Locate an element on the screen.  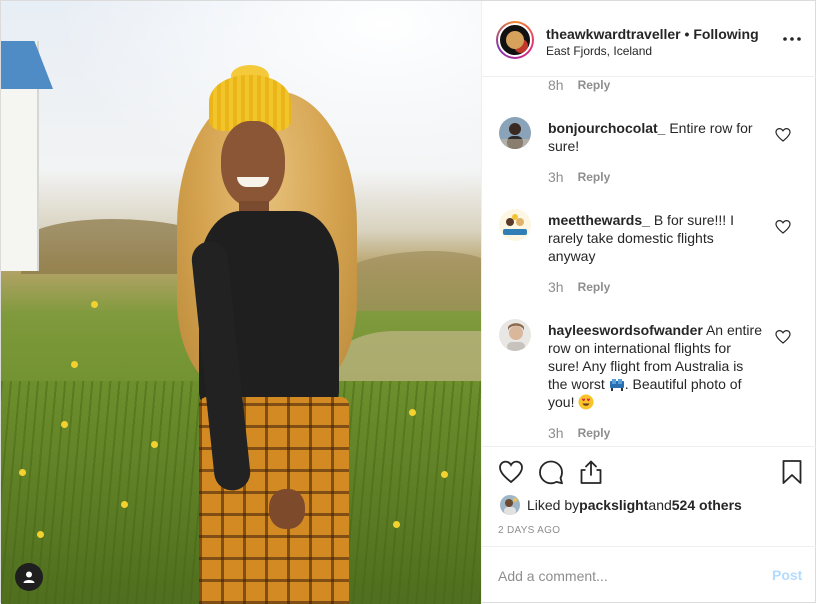
follow-status-button: Following is located at coordinates (725, 34).